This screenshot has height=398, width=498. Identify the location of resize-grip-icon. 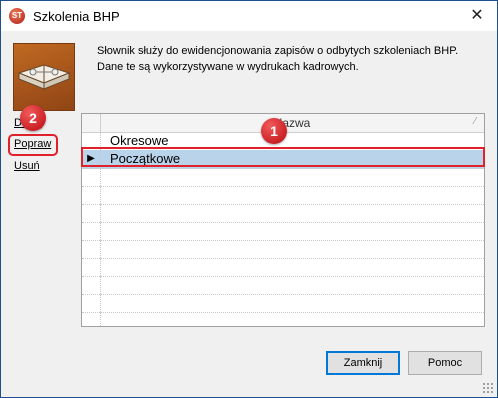
(488, 388).